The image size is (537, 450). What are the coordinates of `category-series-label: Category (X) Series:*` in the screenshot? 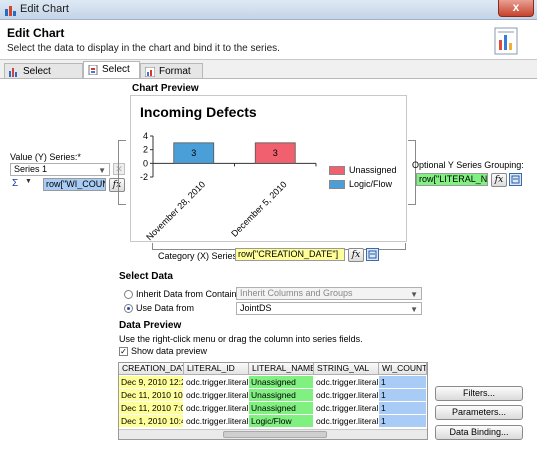 It's located at (201, 256).